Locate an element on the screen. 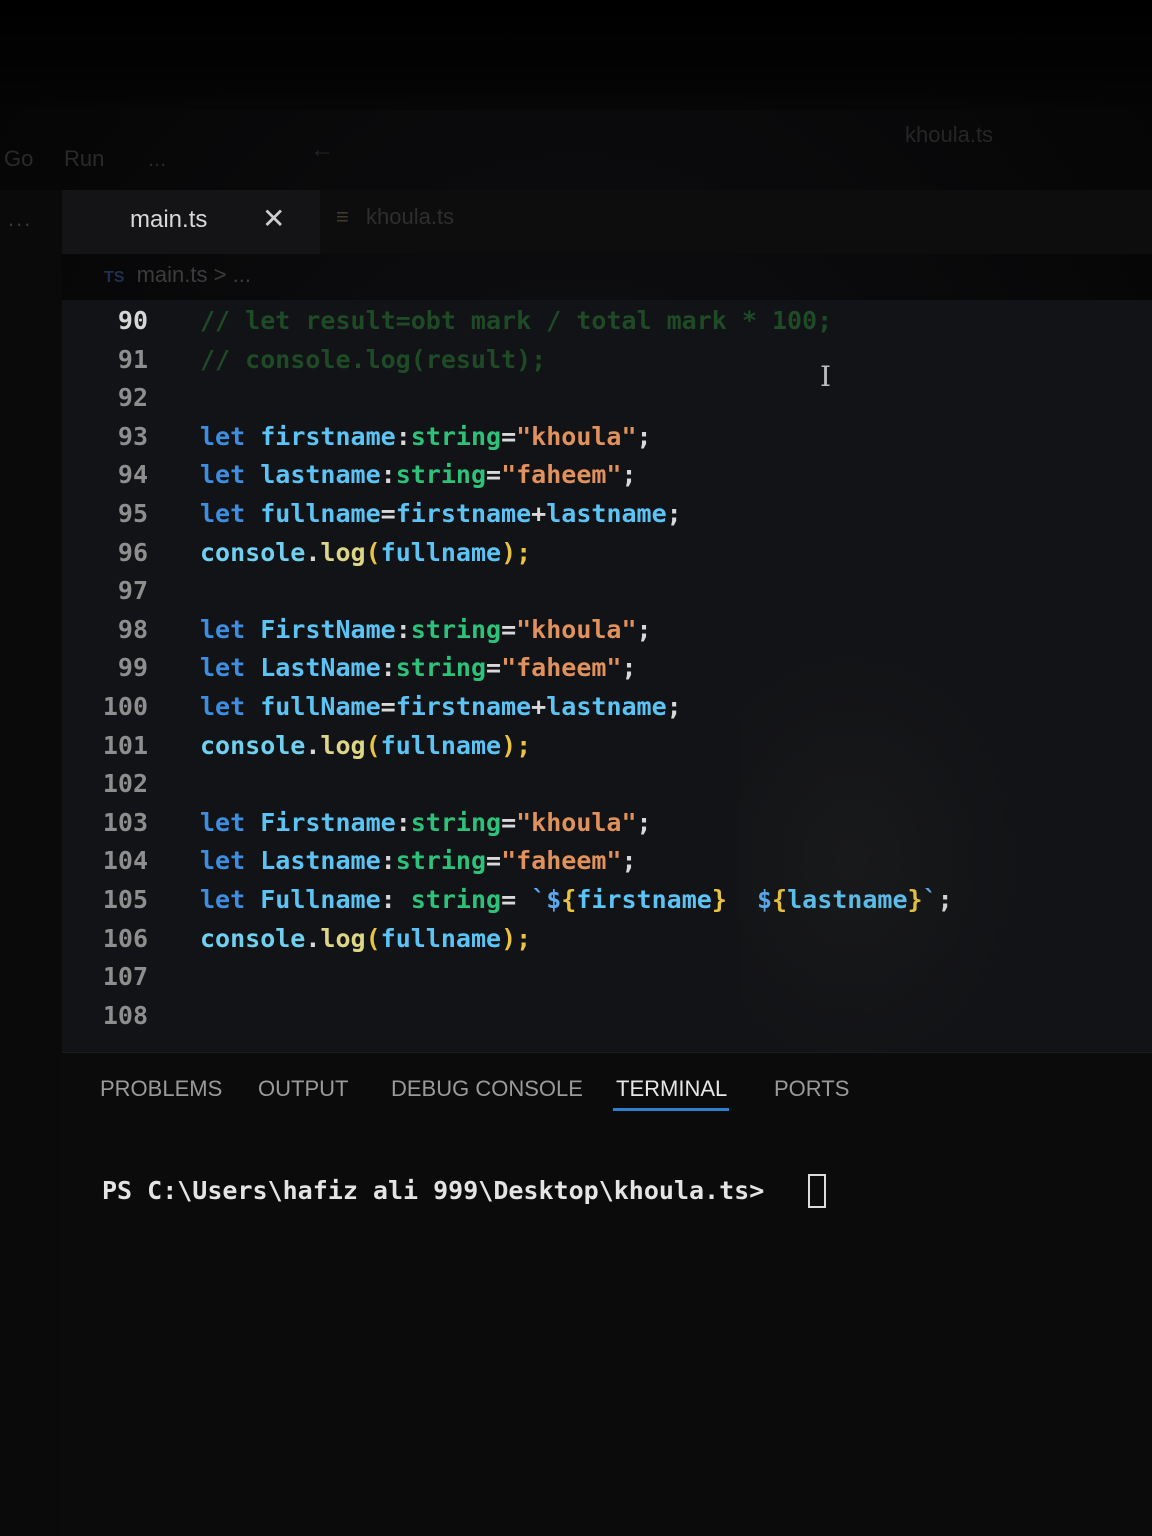 The width and height of the screenshot is (1152, 1536). active-tab-indicator is located at coordinates (671, 1109).